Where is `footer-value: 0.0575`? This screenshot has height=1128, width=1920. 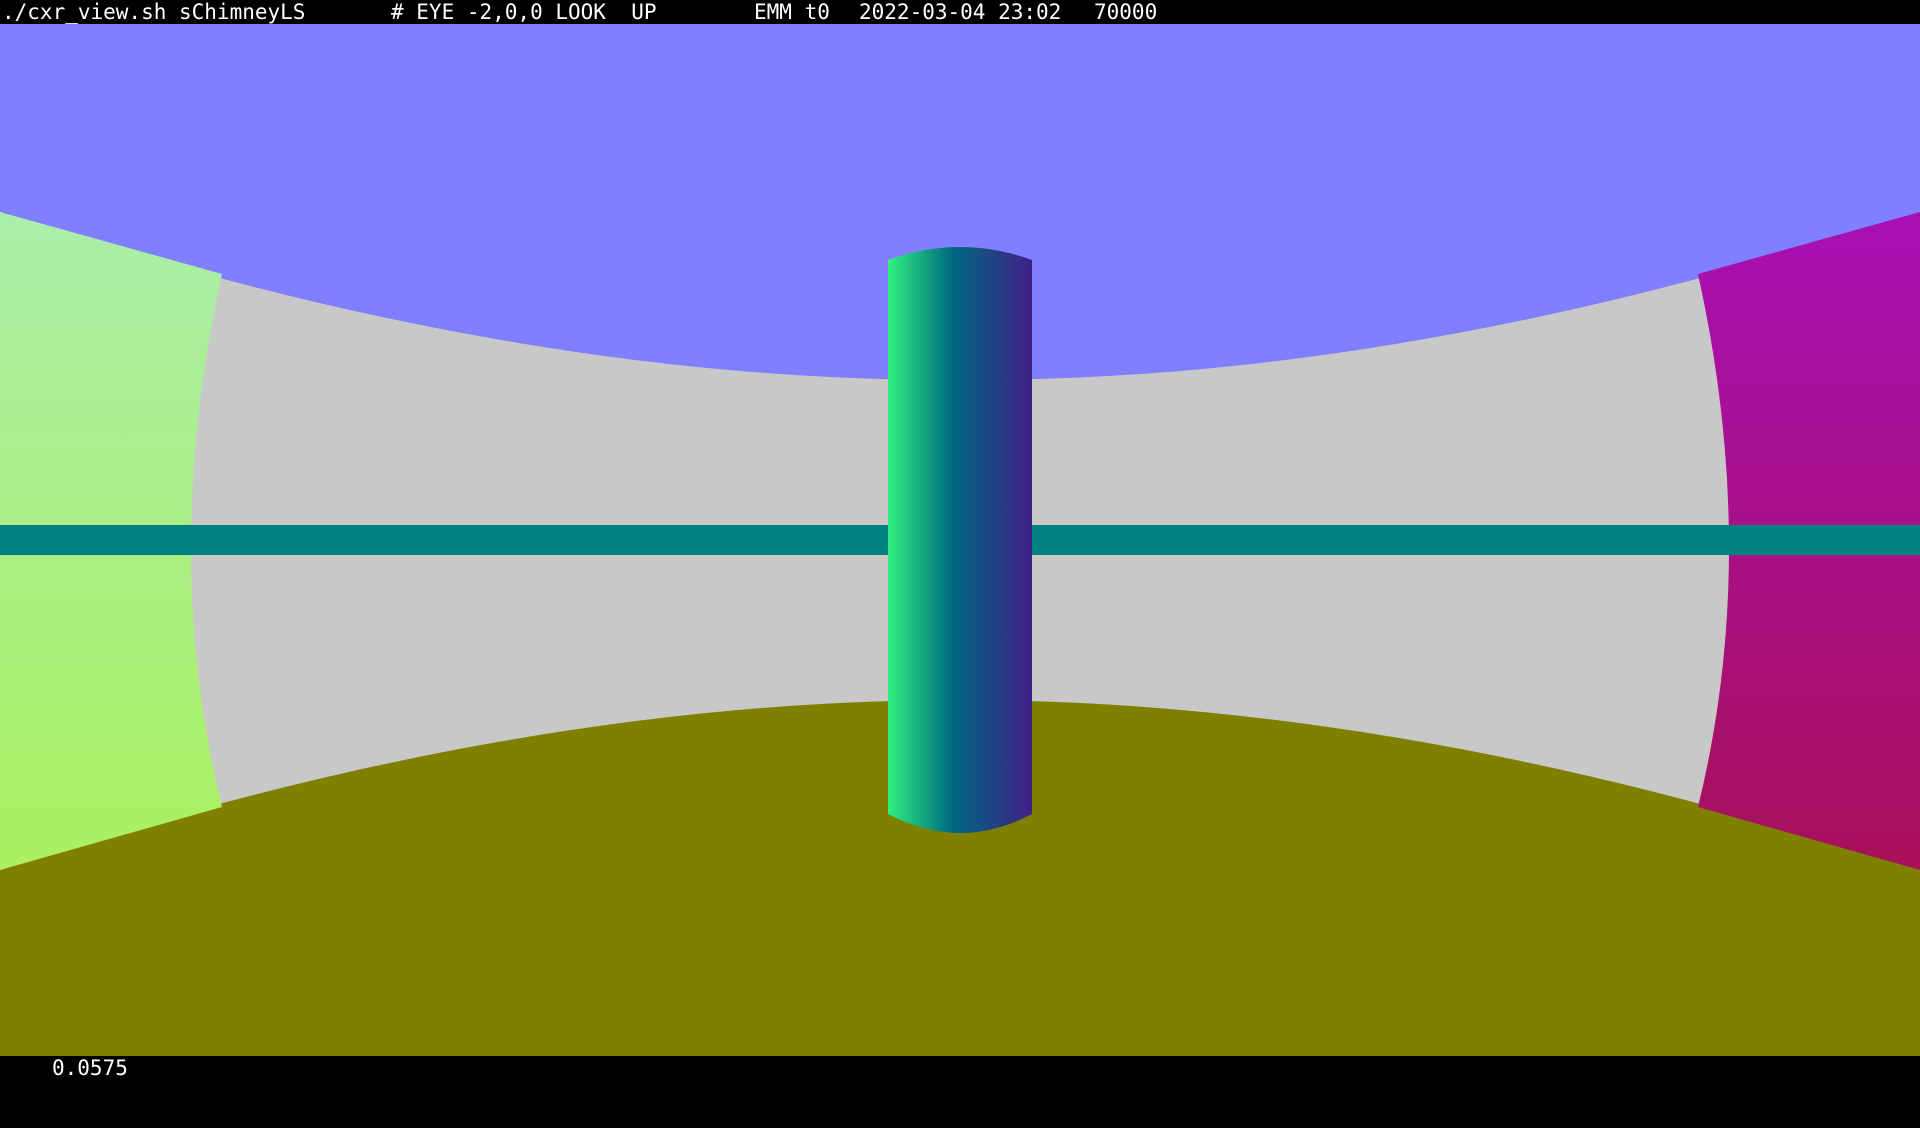 footer-value: 0.0575 is located at coordinates (90, 1068).